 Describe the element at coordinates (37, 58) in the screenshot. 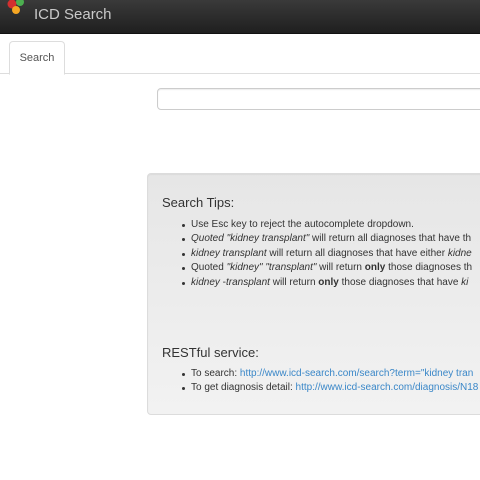

I see `tab-search: Search` at that location.